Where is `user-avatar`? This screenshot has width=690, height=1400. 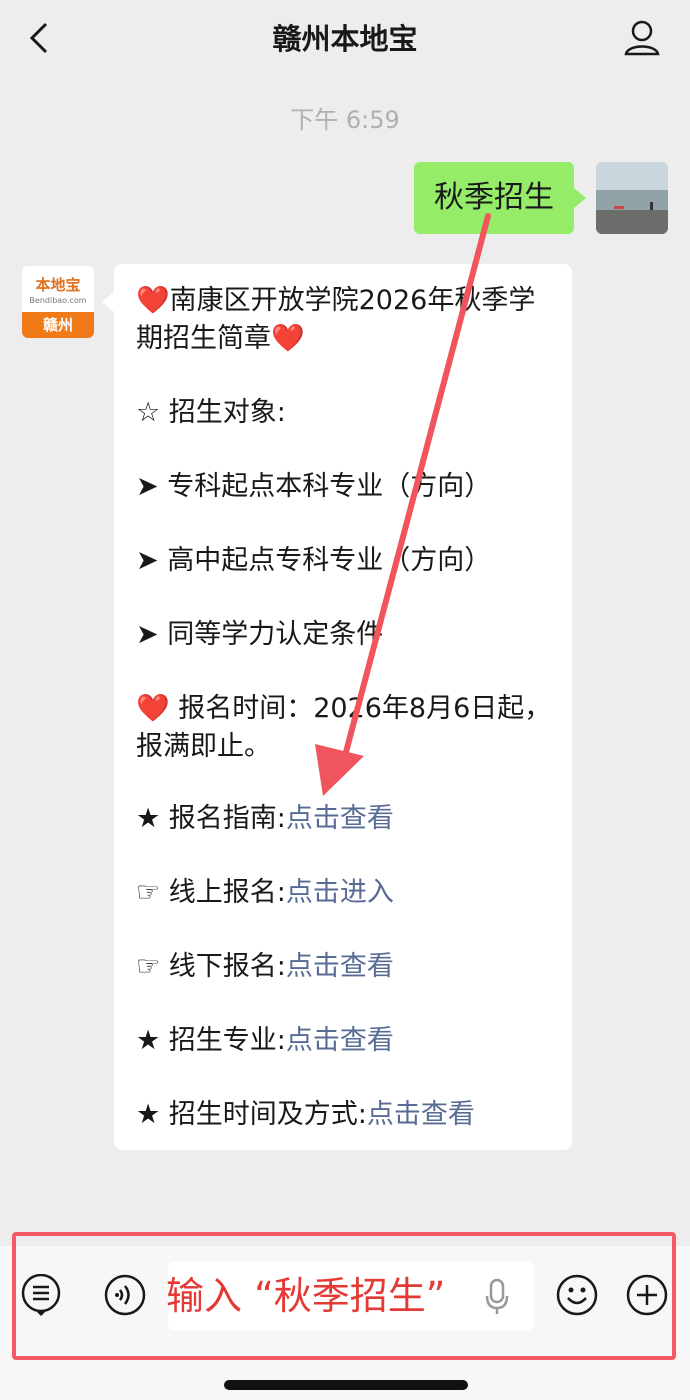 user-avatar is located at coordinates (632, 198).